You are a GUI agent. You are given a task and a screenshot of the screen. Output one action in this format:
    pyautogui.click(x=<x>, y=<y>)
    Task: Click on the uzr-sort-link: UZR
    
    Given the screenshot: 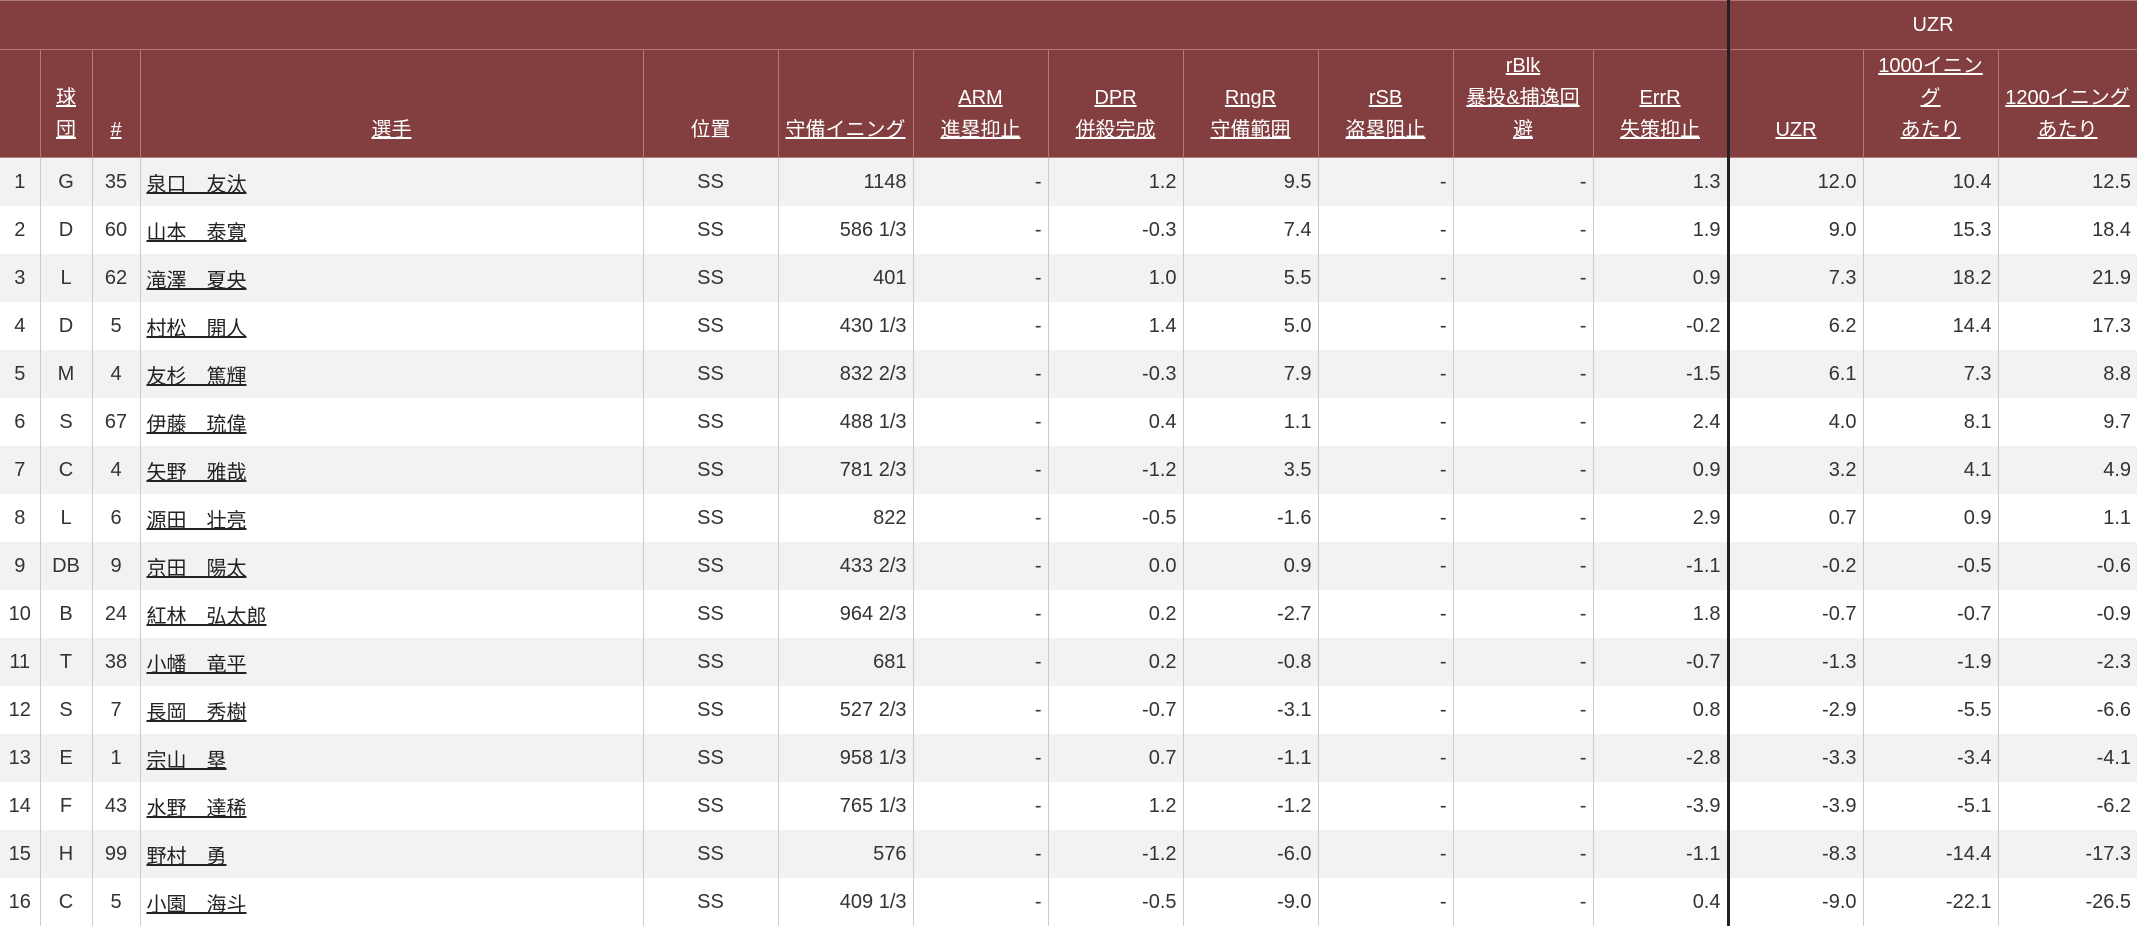 What is the action you would take?
    pyautogui.click(x=1795, y=130)
    